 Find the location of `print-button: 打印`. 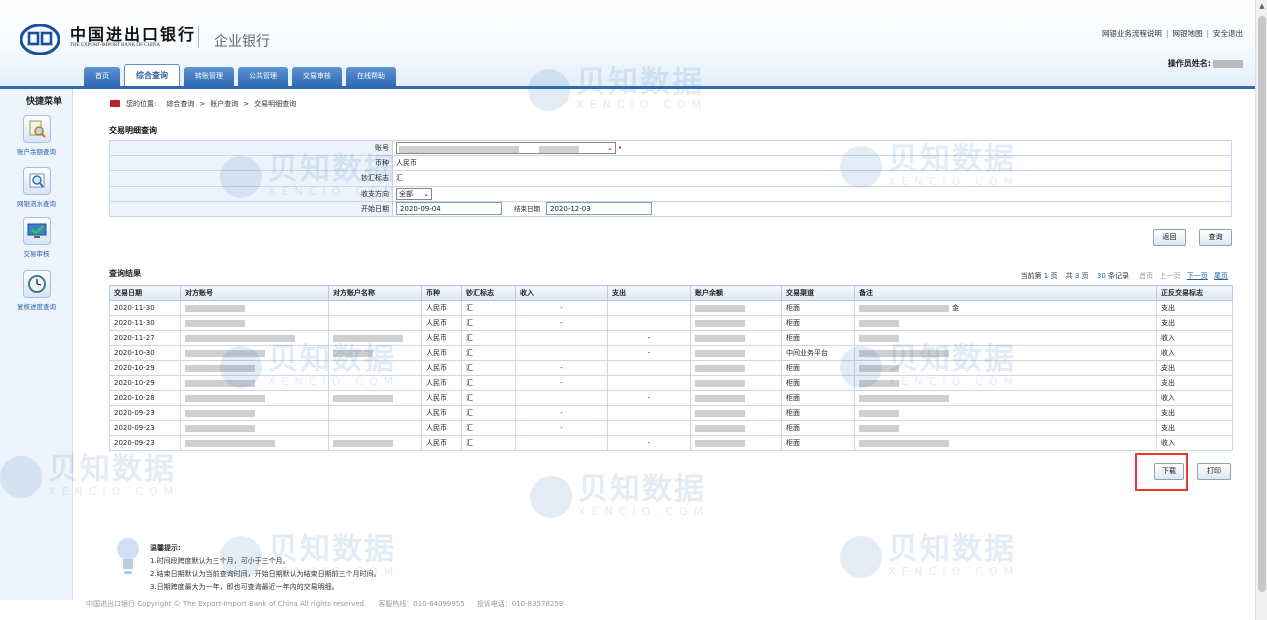

print-button: 打印 is located at coordinates (1214, 471).